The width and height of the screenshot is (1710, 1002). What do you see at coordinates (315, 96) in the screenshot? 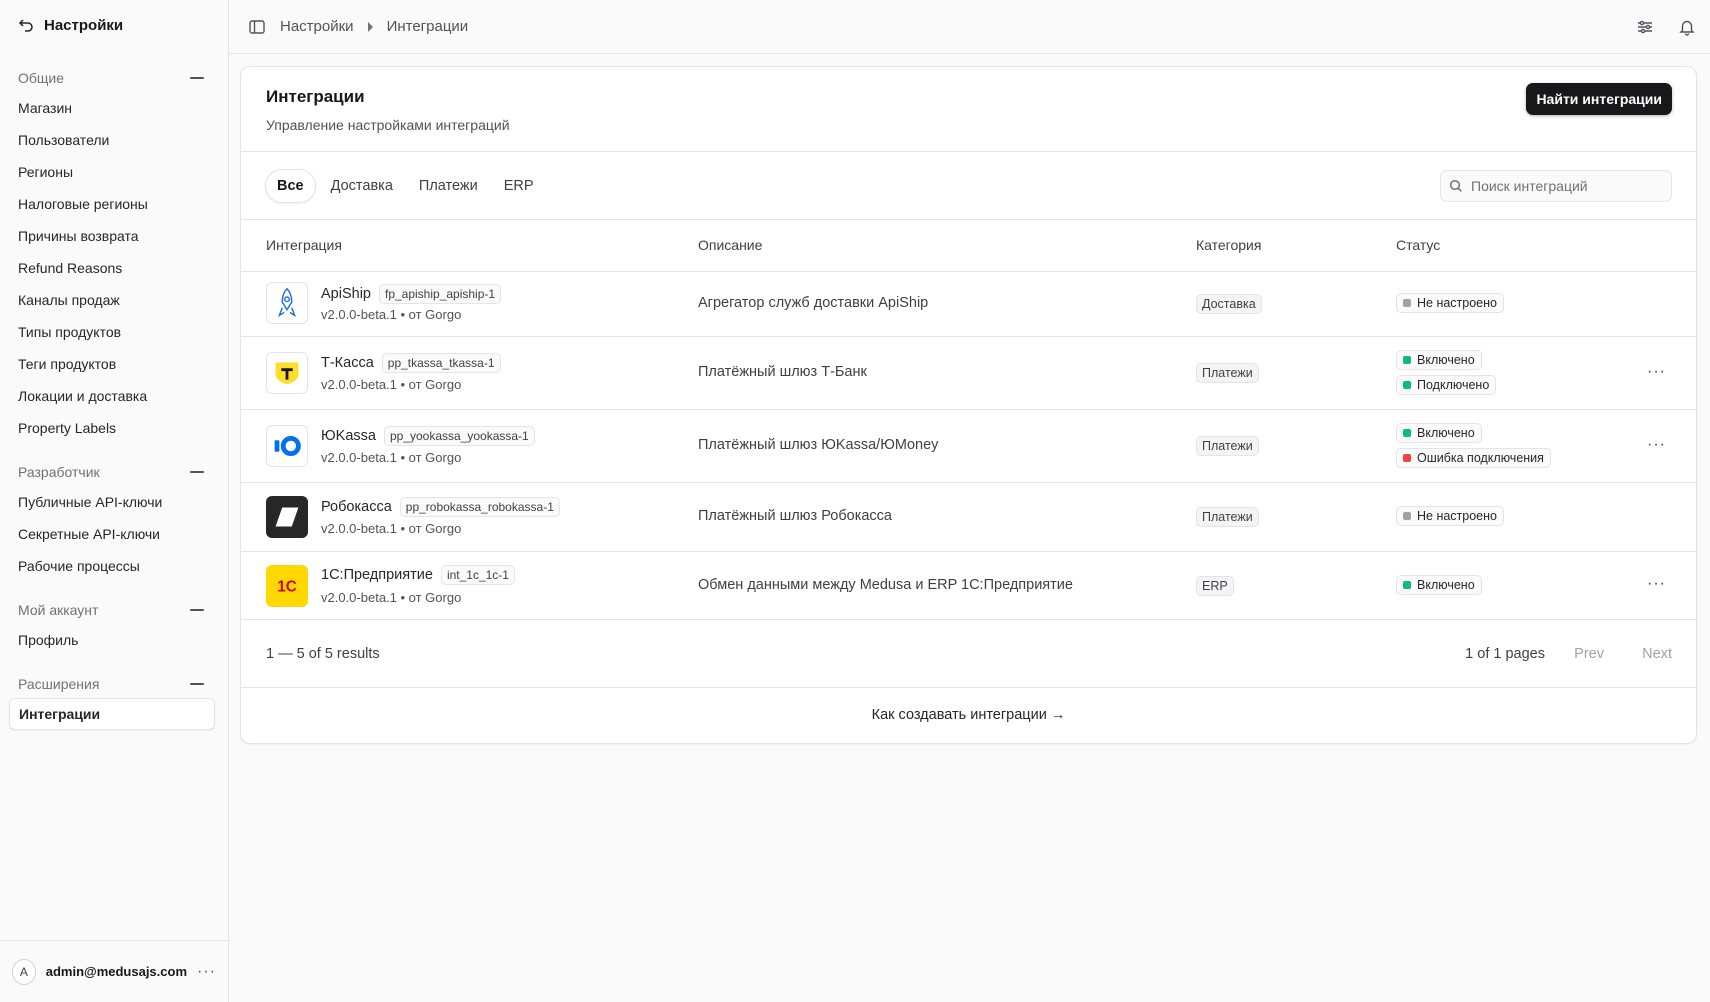
I see `page-title: Интеграции` at bounding box center [315, 96].